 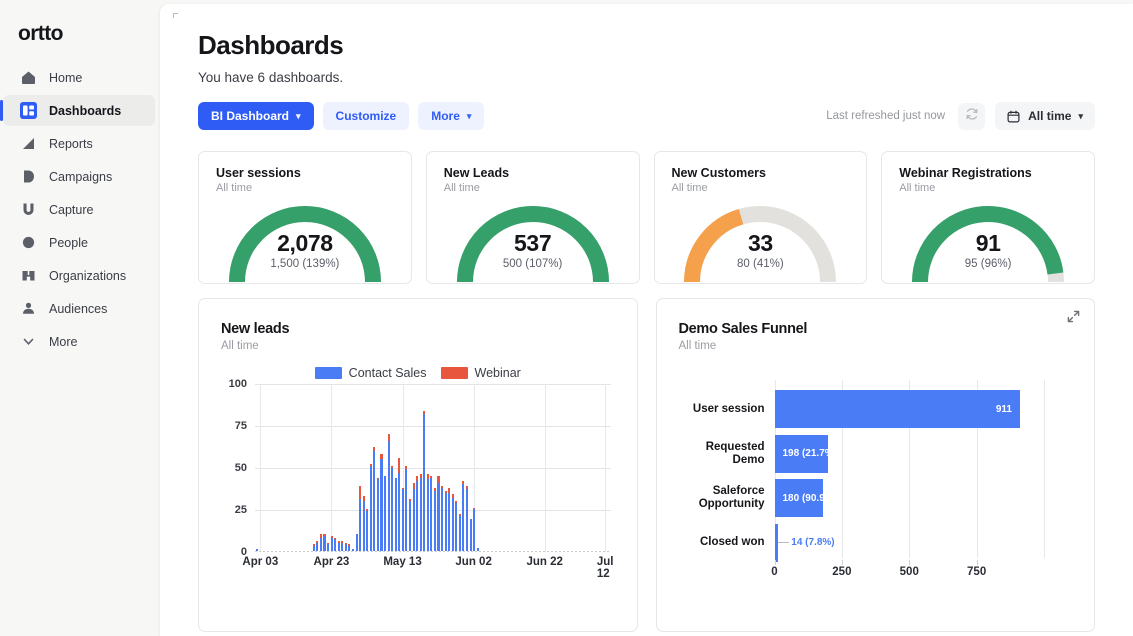 I want to click on x-axis-tick-label: Apr 03, so click(x=260, y=562).